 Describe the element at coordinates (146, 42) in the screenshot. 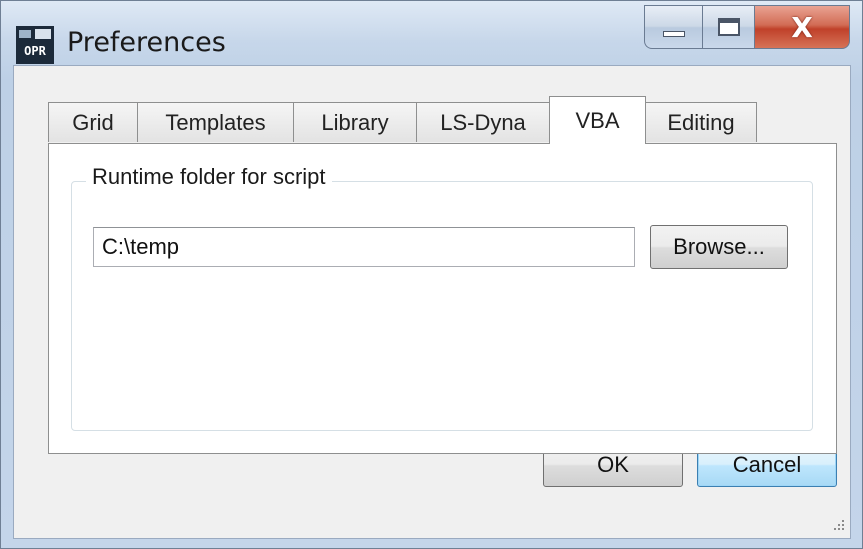

I see `window-title: Preferences` at that location.